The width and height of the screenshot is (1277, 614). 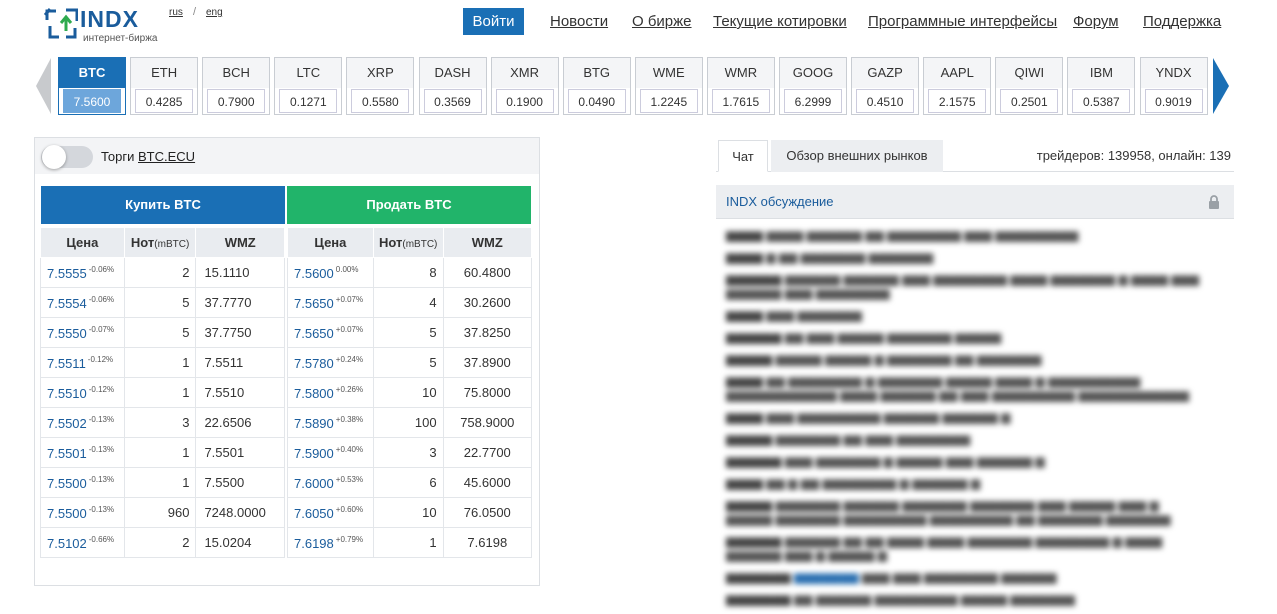 What do you see at coordinates (330, 332) in the screenshot?
I see `order-price-cell: 7.5650 +0.07%` at bounding box center [330, 332].